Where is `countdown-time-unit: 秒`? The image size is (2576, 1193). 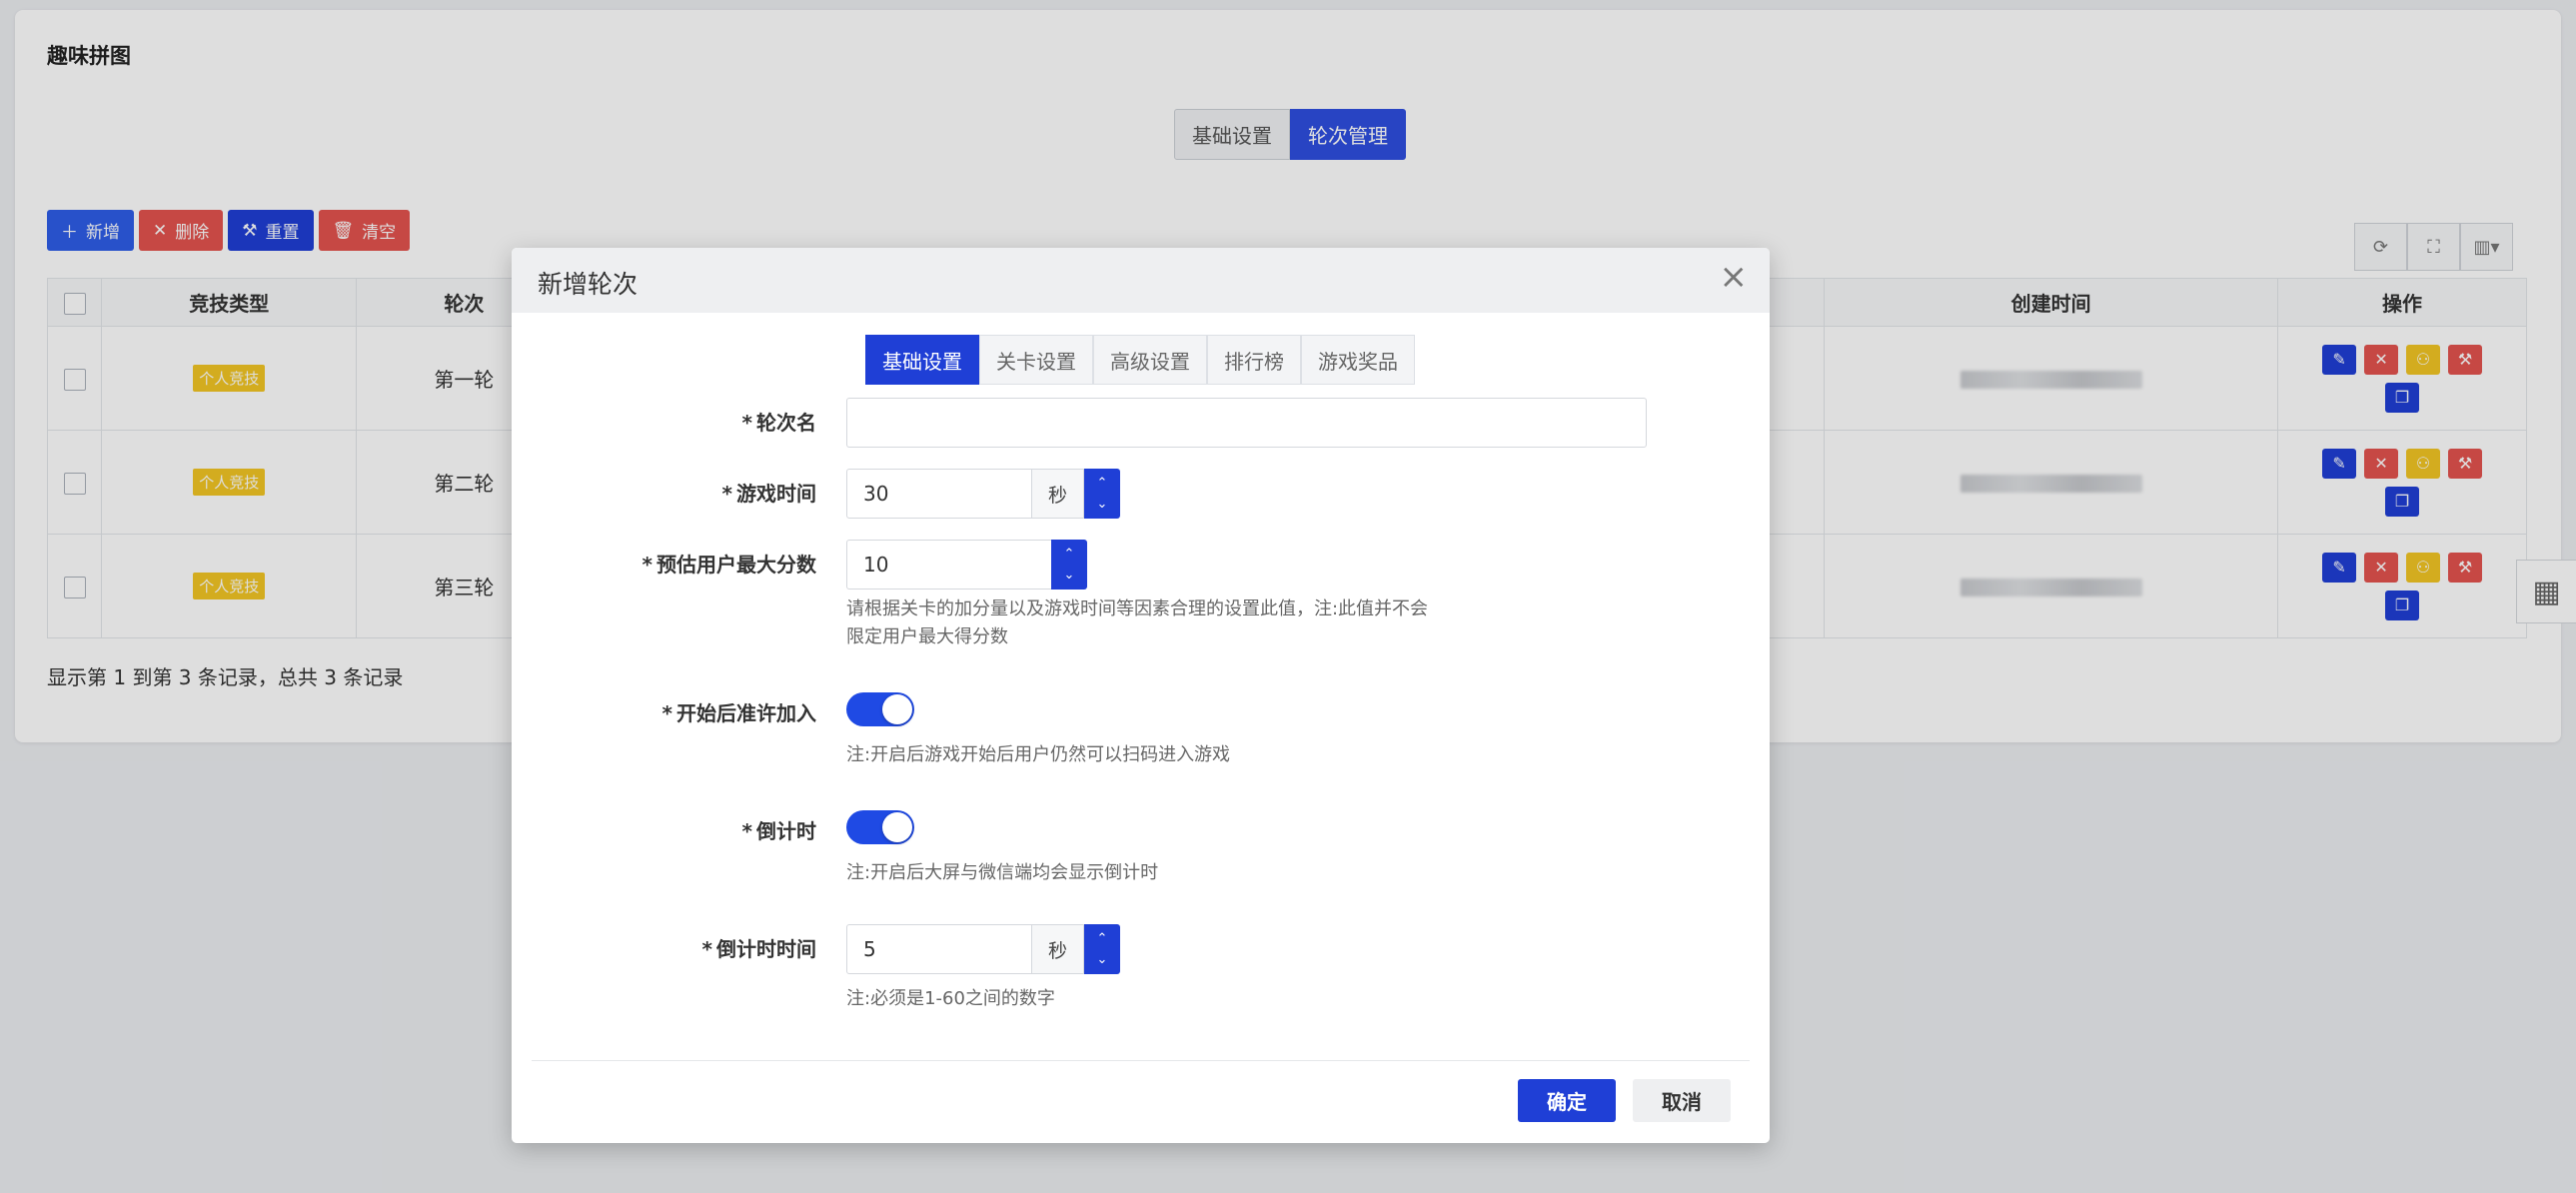 countdown-time-unit: 秒 is located at coordinates (1057, 949).